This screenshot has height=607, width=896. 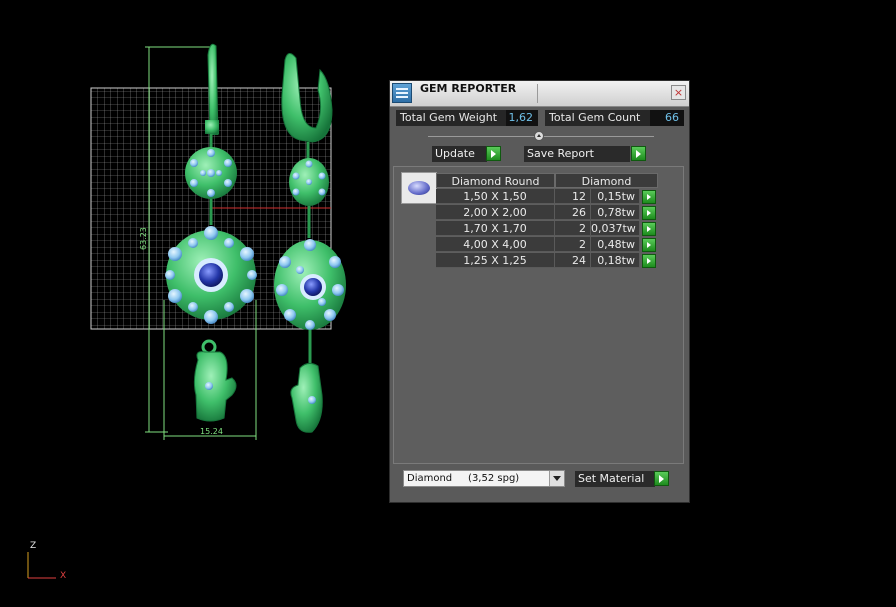 I want to click on save-report-play-arrow-icon, so click(x=638, y=153).